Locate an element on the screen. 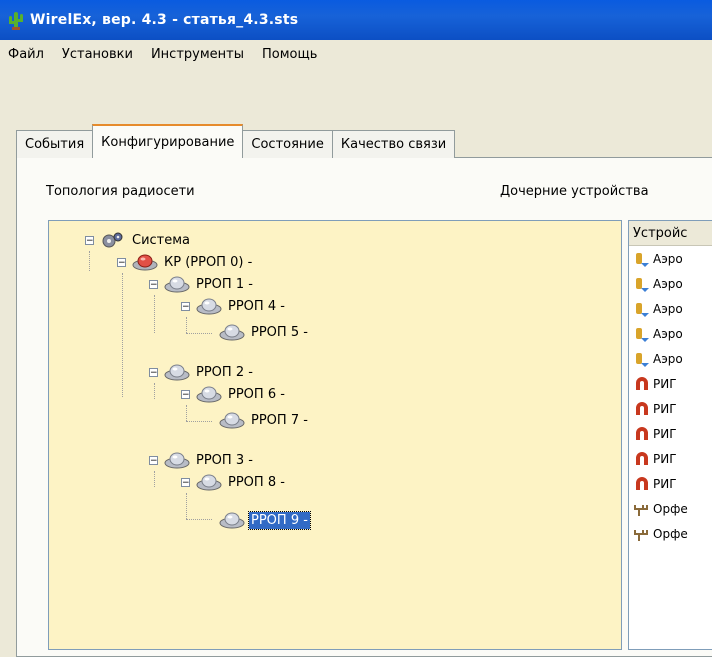  tree-node-label: РРОП 3 - is located at coordinates (224, 460).